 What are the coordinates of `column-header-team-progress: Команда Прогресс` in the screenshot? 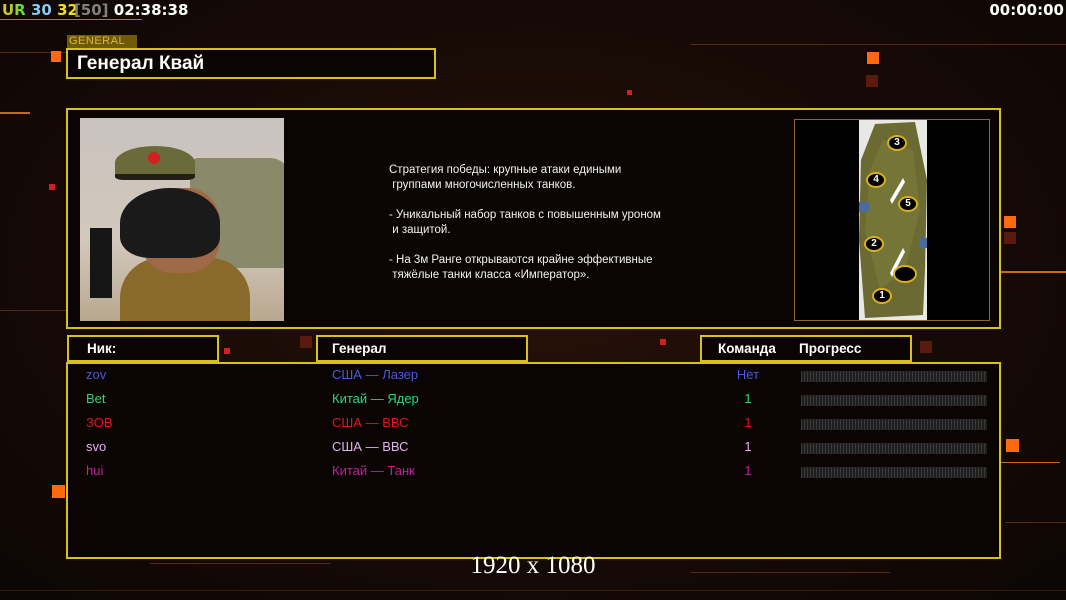 It's located at (806, 348).